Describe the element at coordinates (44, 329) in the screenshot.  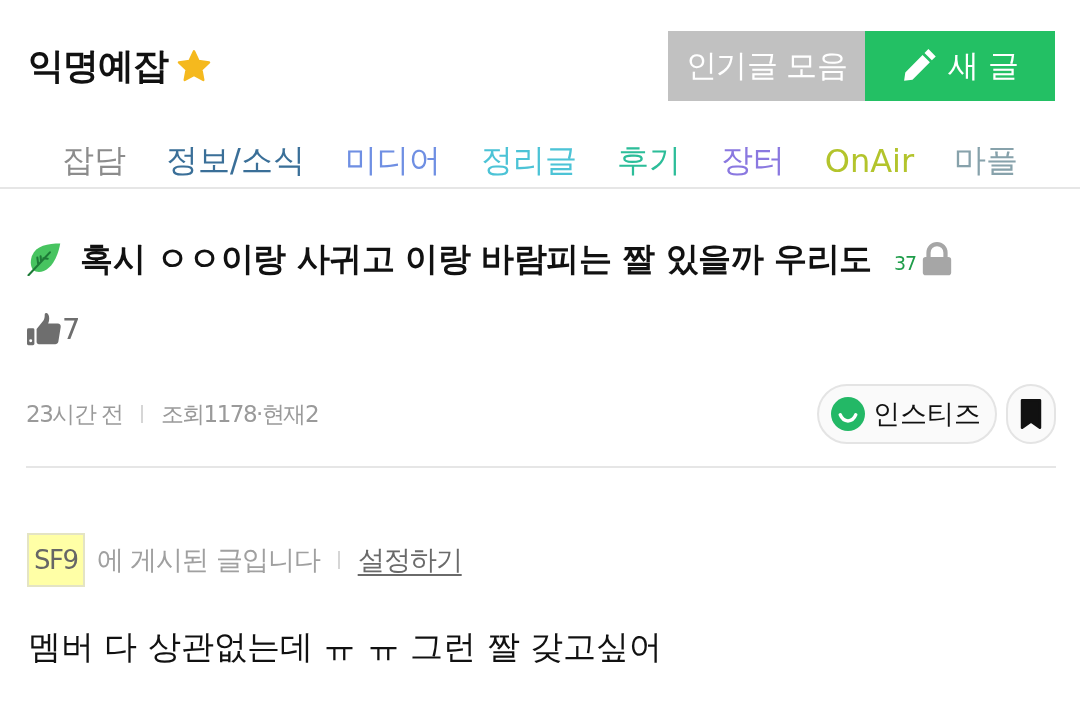
I see `thumbs-up-icon` at that location.